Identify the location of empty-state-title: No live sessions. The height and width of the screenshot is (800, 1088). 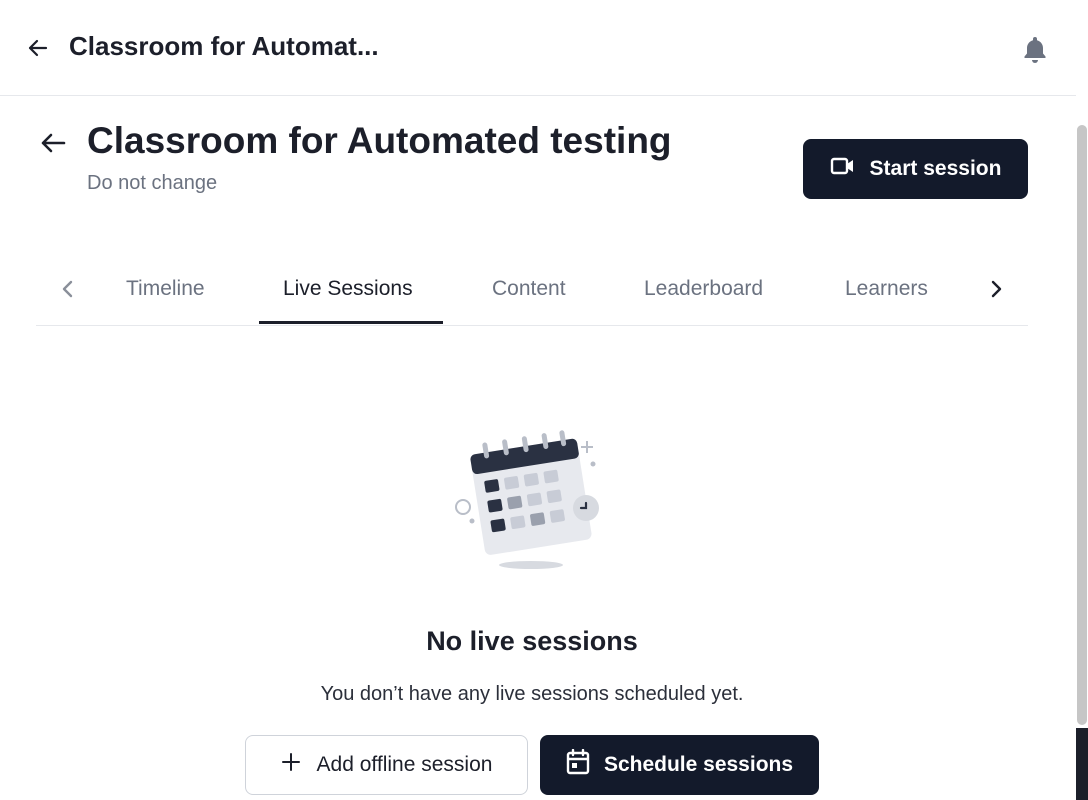
(532, 641).